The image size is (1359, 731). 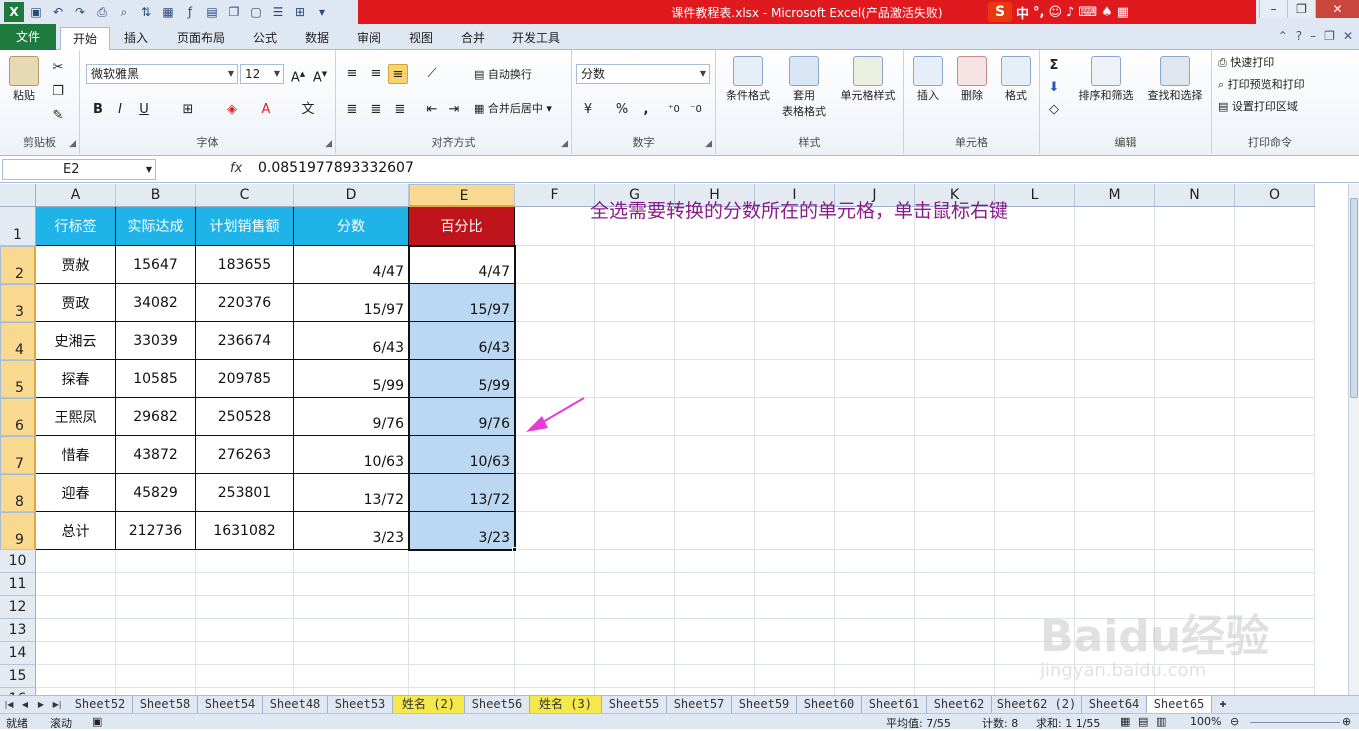 What do you see at coordinates (1179, 704) in the screenshot?
I see `sheet-tab: Sheet65` at bounding box center [1179, 704].